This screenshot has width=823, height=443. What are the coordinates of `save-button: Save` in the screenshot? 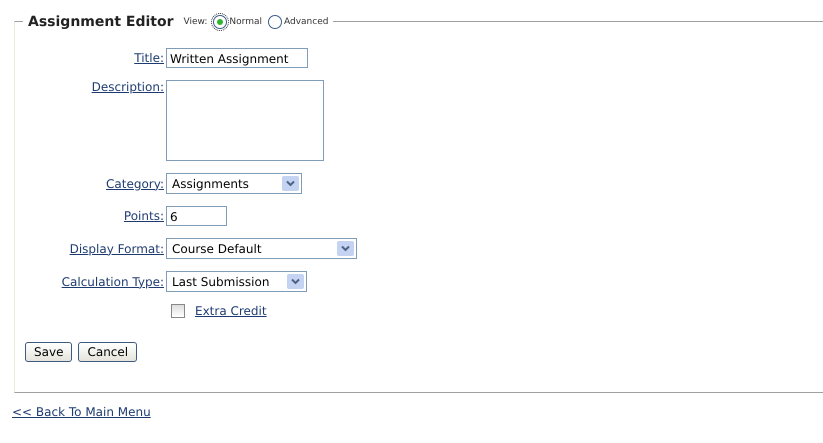 It's located at (48, 352).